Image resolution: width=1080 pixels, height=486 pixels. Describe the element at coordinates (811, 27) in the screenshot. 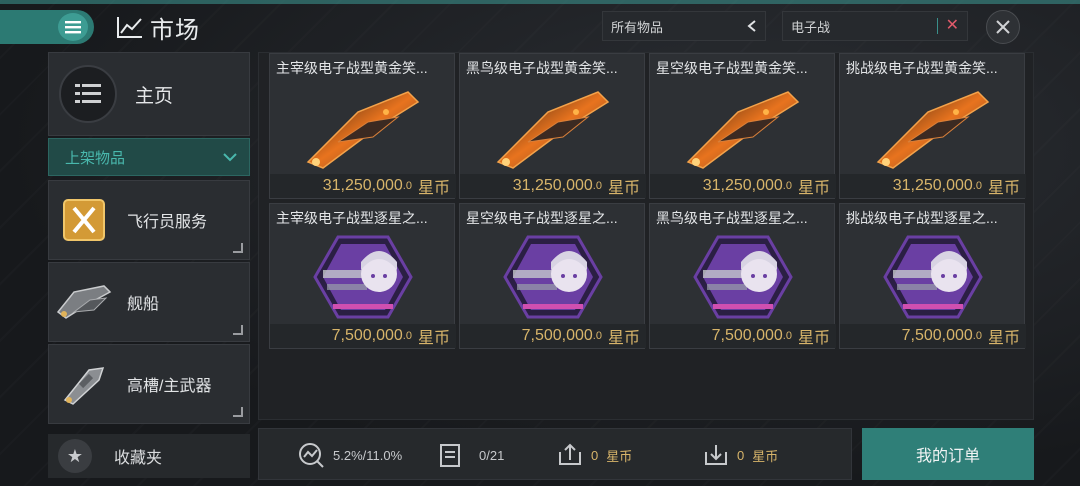

I see `search-value: 电子战` at that location.